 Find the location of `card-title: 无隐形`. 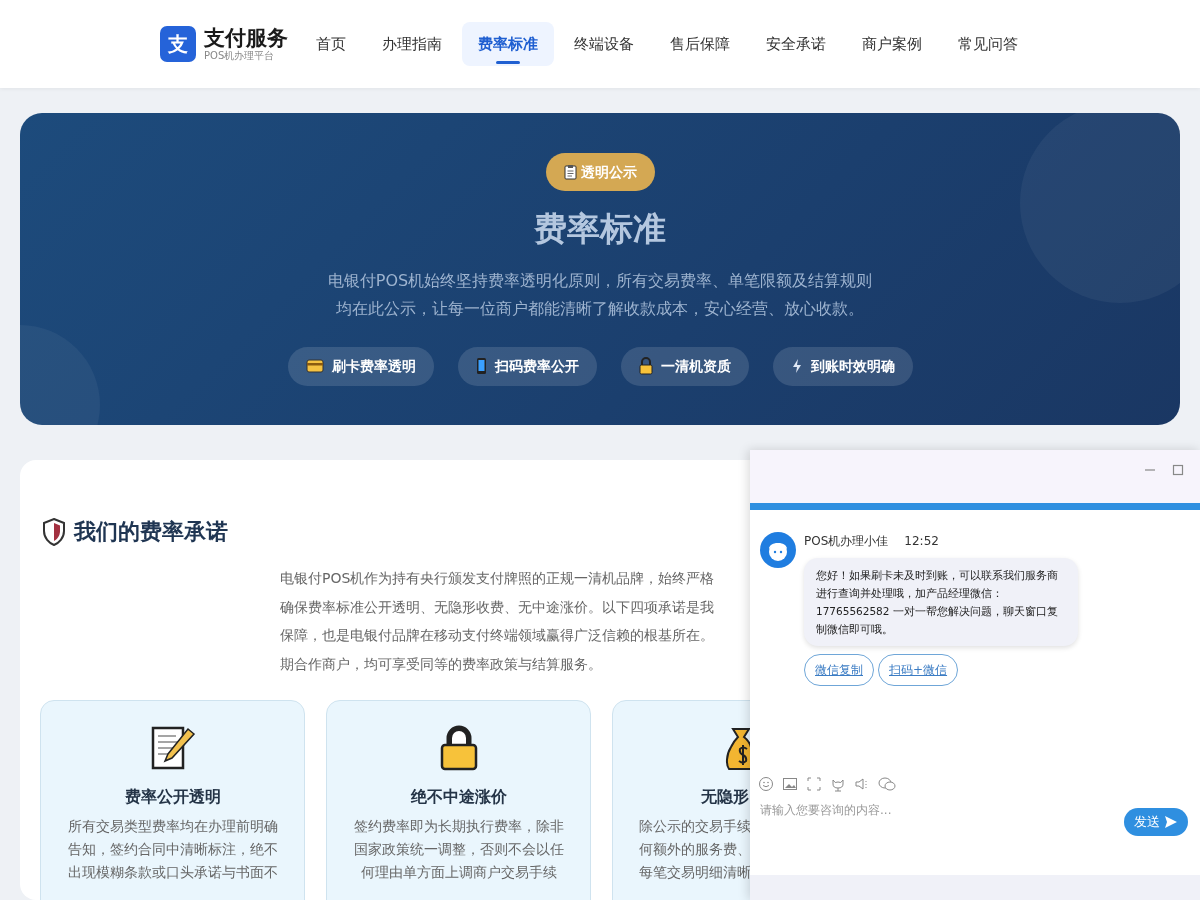

card-title: 无隐形 is located at coordinates (725, 797).